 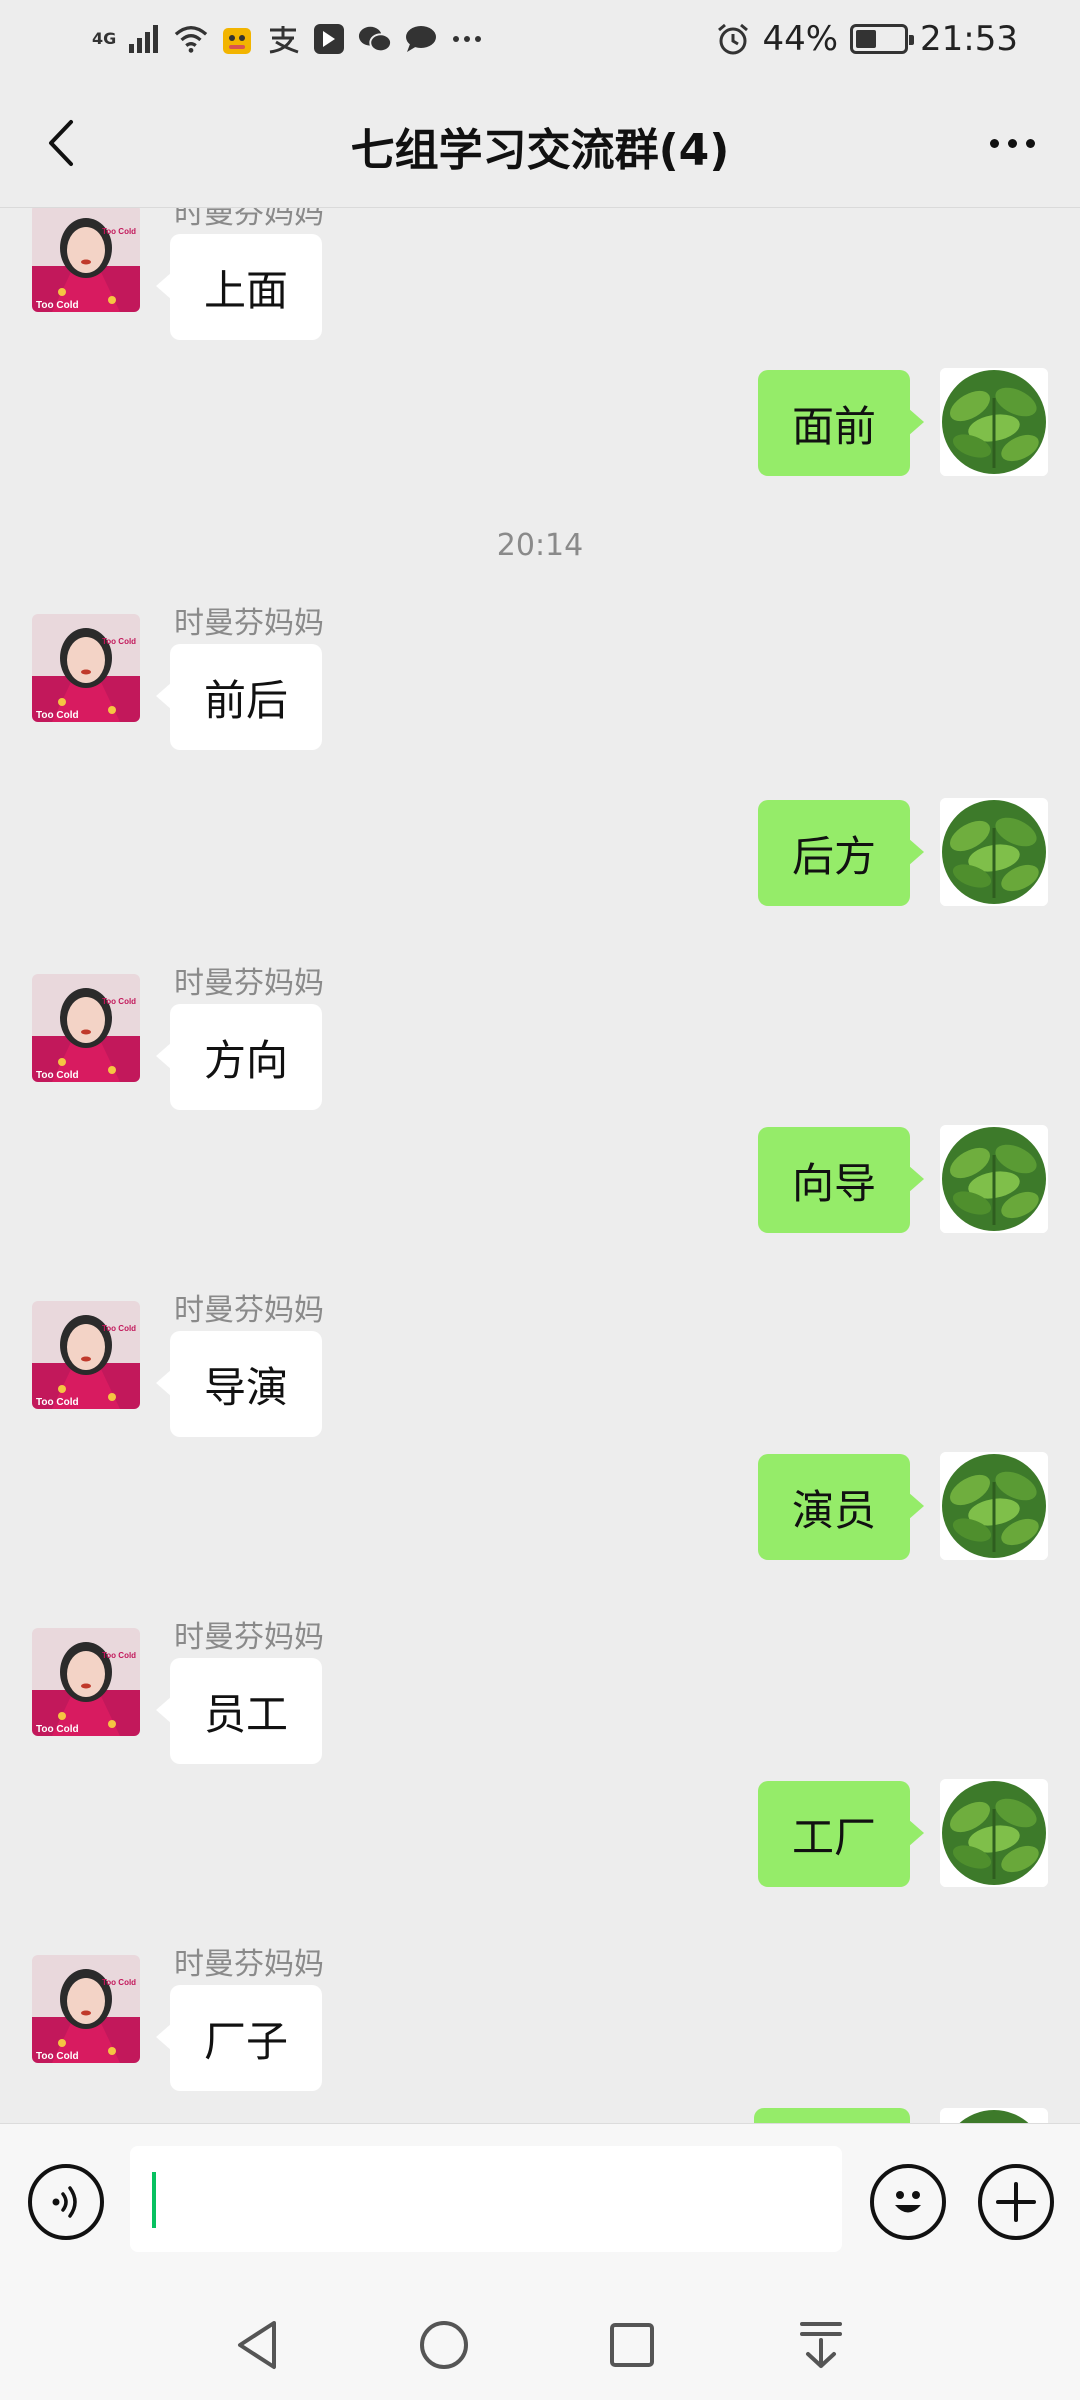 I want to click on message-row: Too Cold Too Cold 时曼芬妈妈 前后, so click(x=540, y=683).